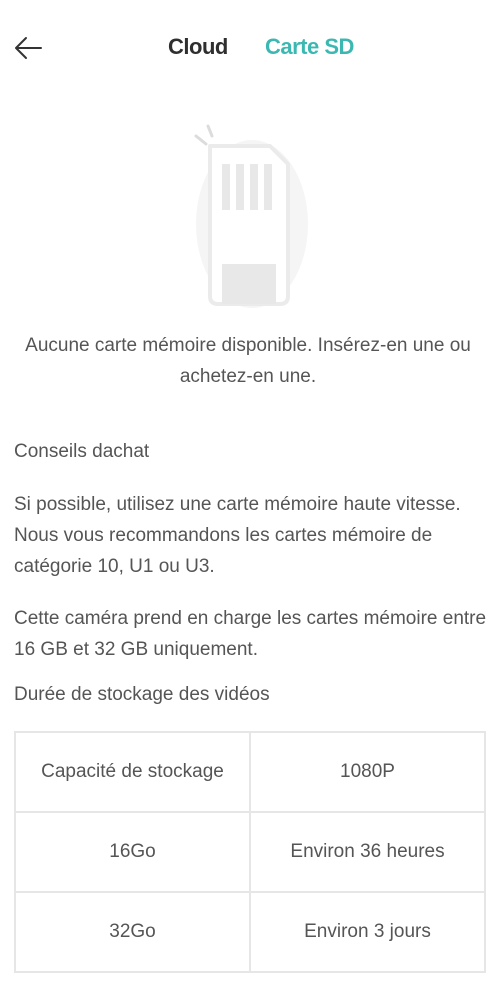 The width and height of the screenshot is (496, 992). What do you see at coordinates (142, 694) in the screenshot?
I see `storage-duration-title: Durée de stockage des vidéos` at bounding box center [142, 694].